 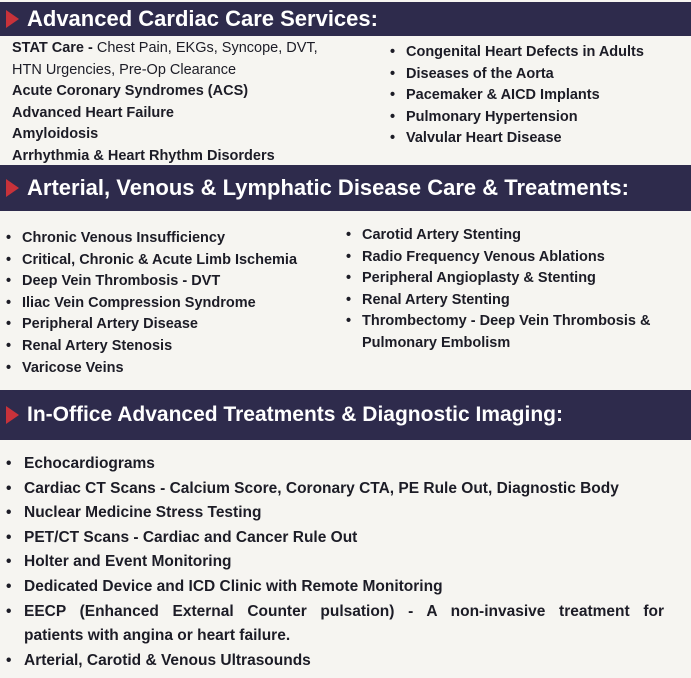 I want to click on list-item: Echocardiograms, so click(x=335, y=464).